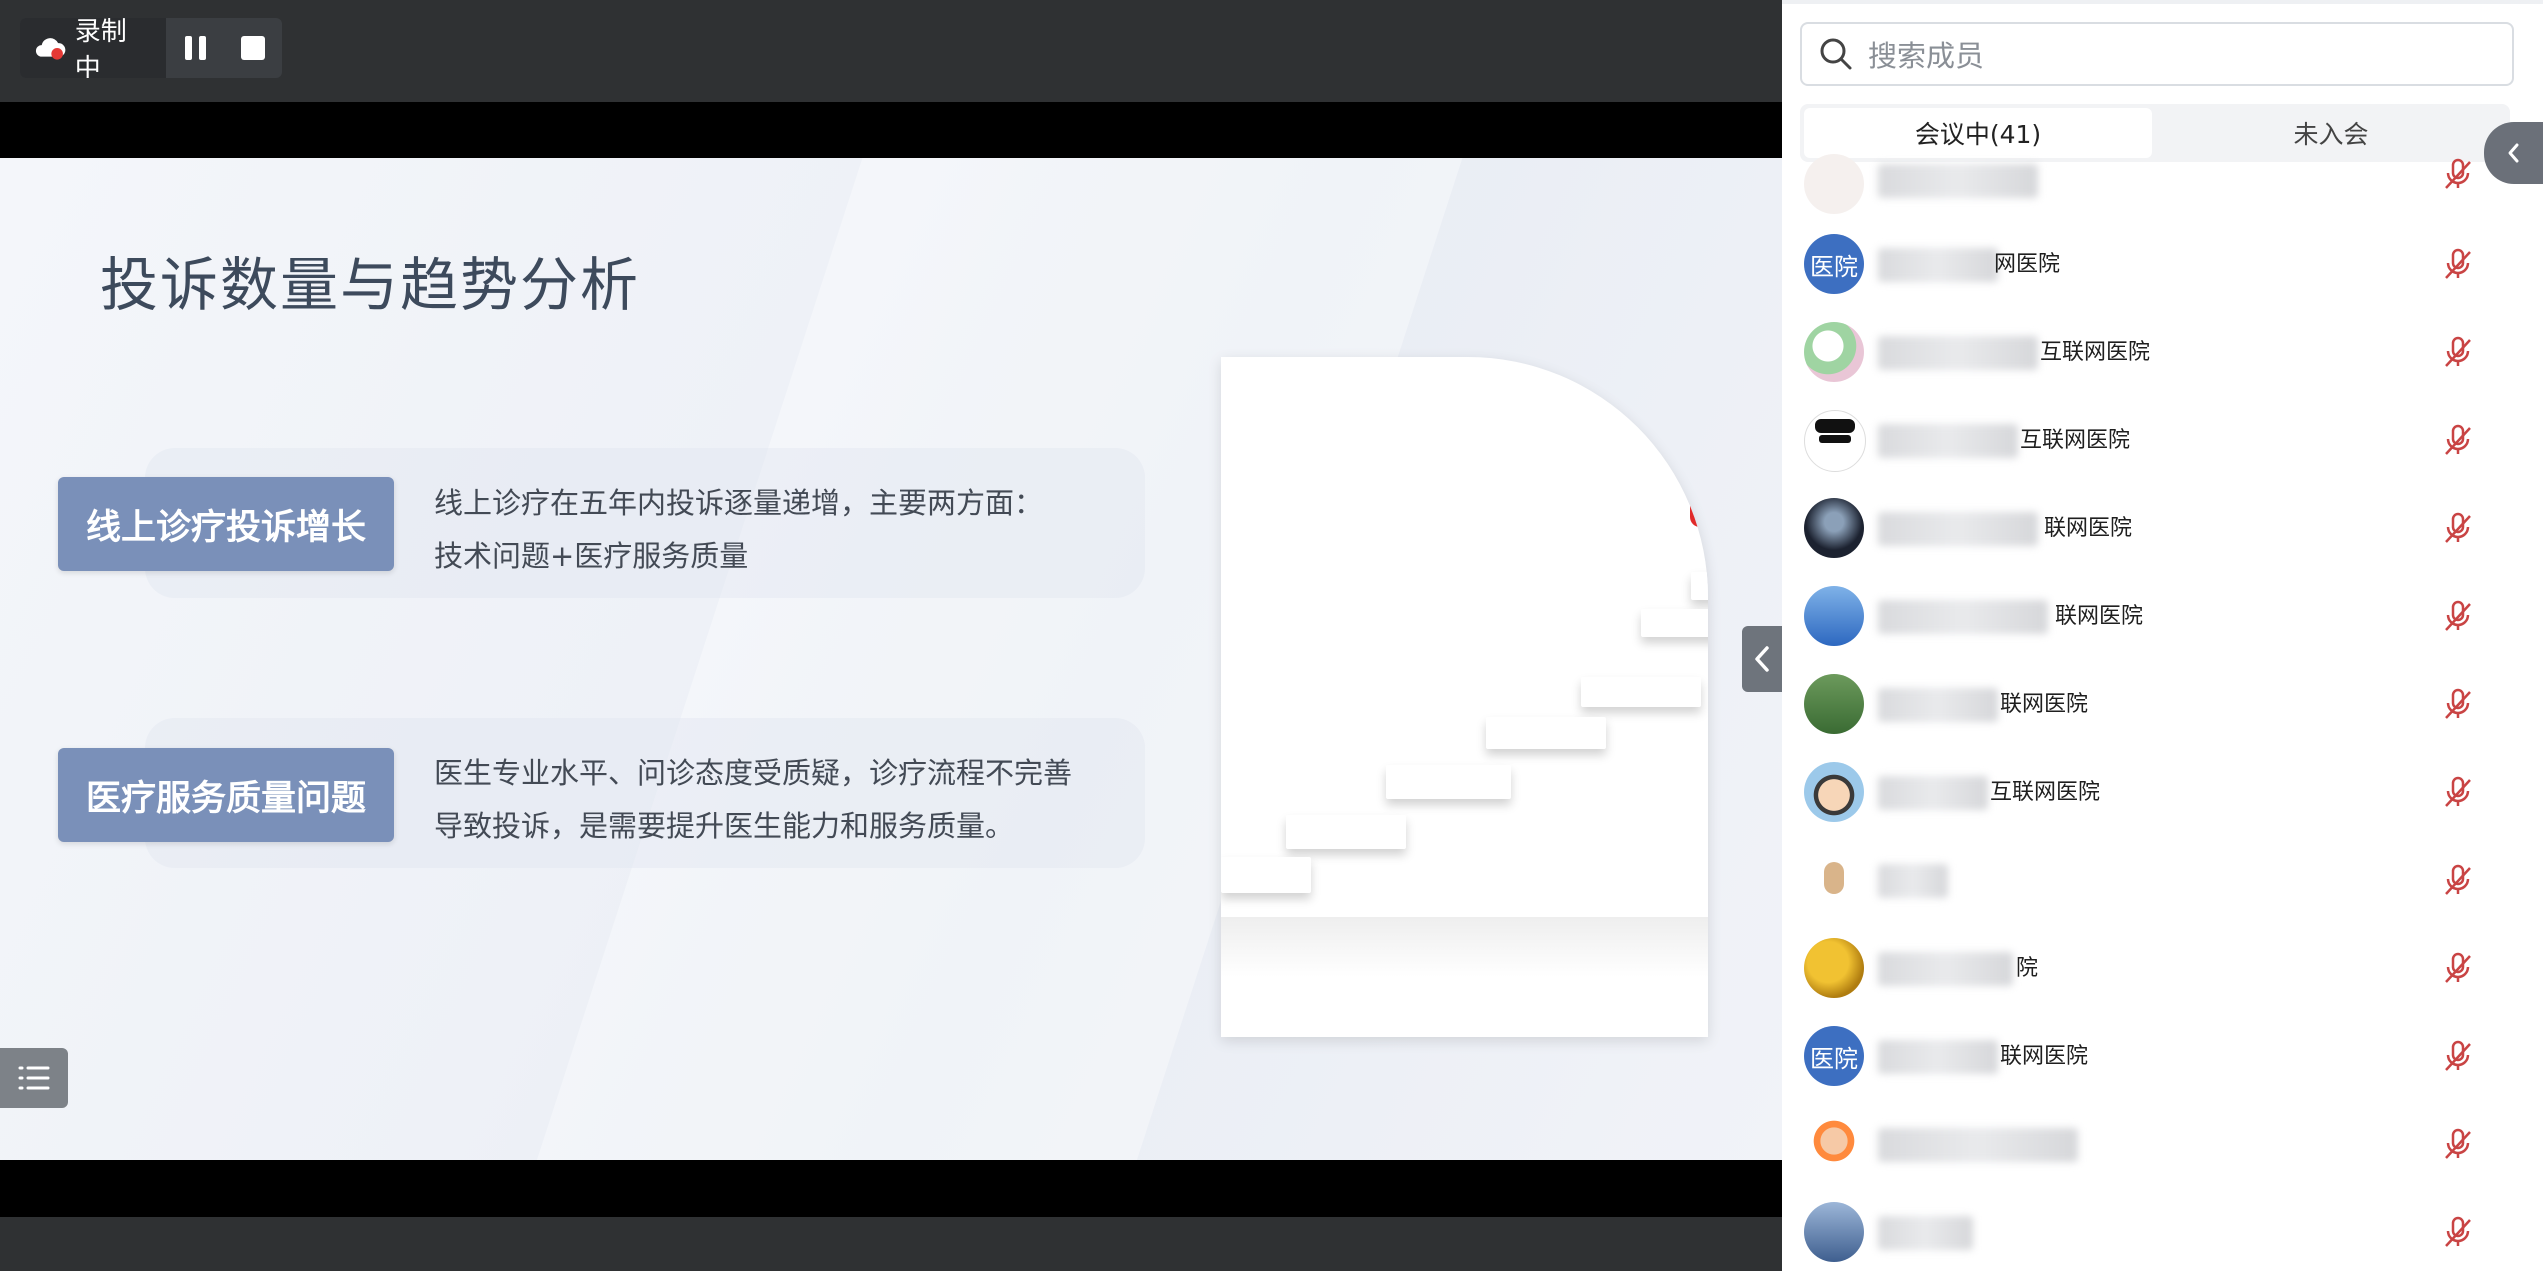 The height and width of the screenshot is (1271, 2543). I want to click on recording-status: 录制中, so click(93, 48).